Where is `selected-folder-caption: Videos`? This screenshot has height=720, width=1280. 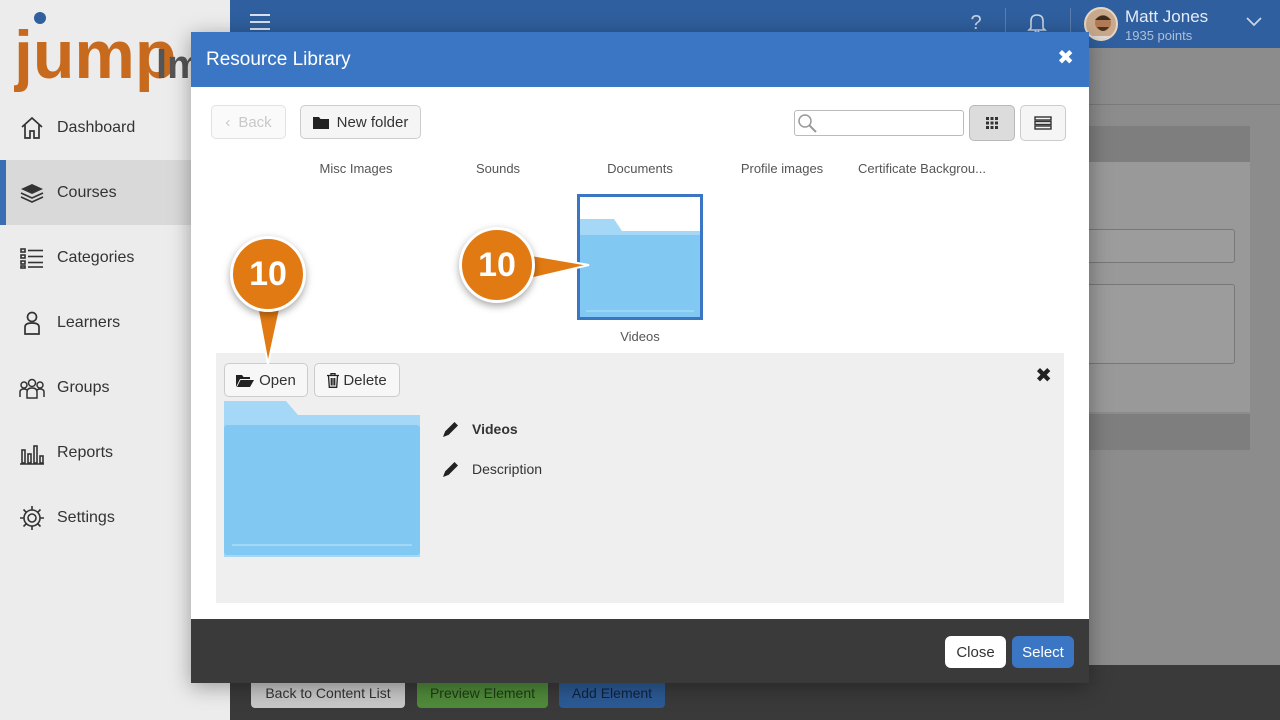 selected-folder-caption: Videos is located at coordinates (640, 336).